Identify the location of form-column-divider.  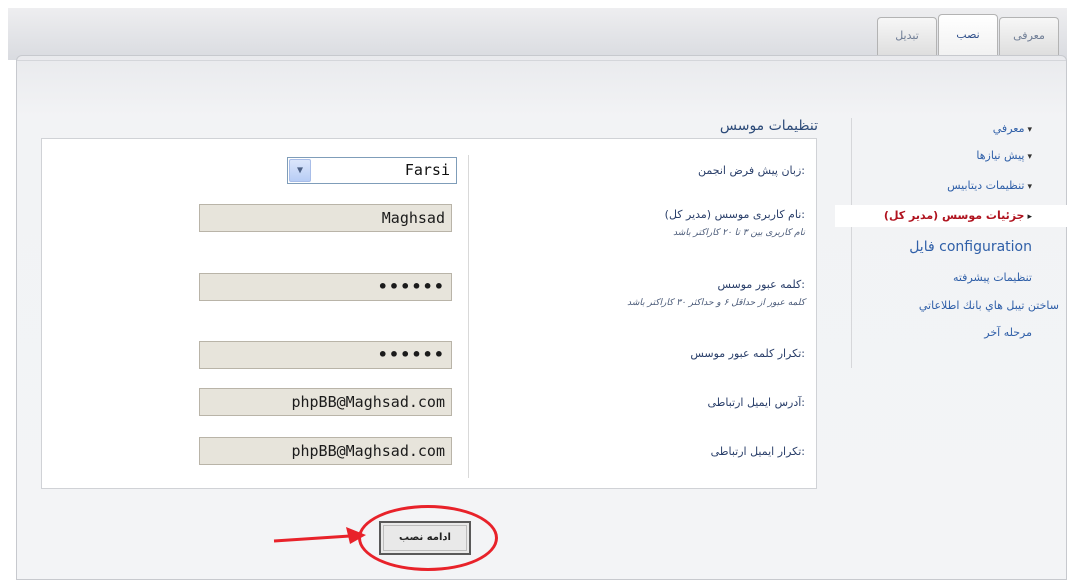
(468, 316).